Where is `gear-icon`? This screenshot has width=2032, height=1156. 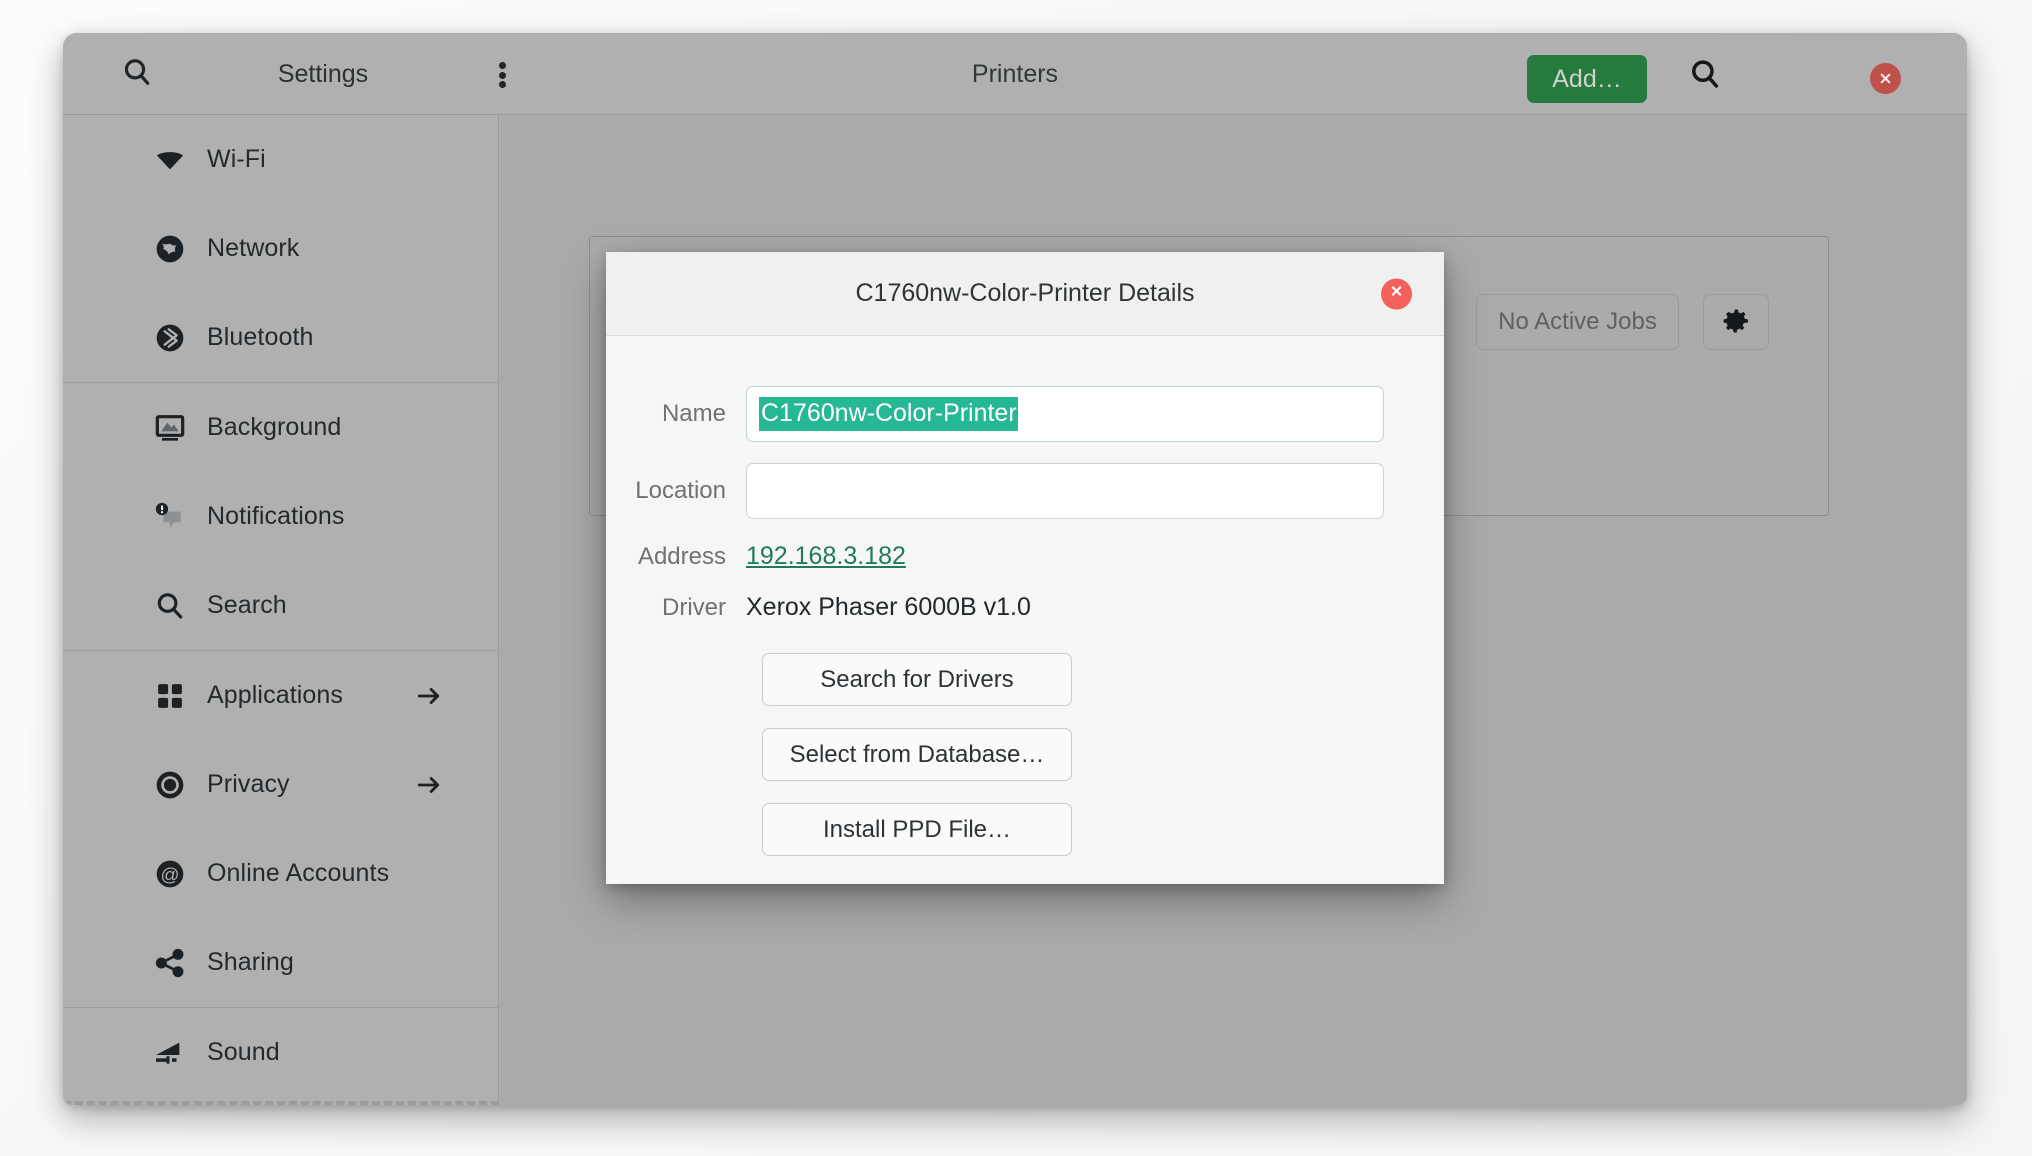
gear-icon is located at coordinates (1736, 322).